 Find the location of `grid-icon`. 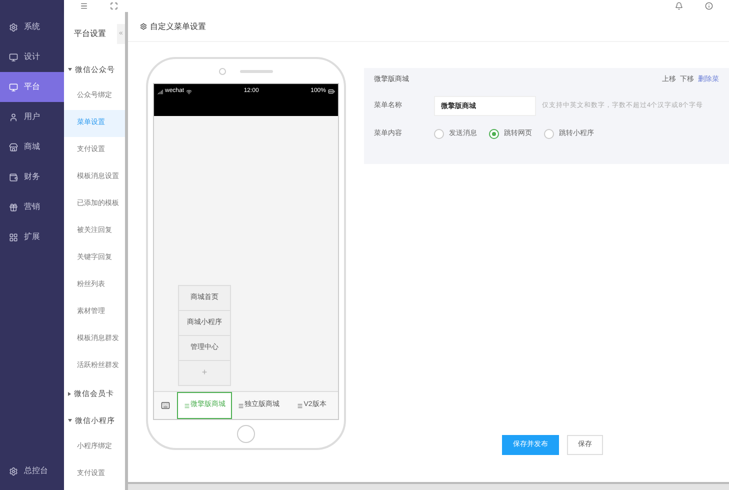

grid-icon is located at coordinates (13, 237).